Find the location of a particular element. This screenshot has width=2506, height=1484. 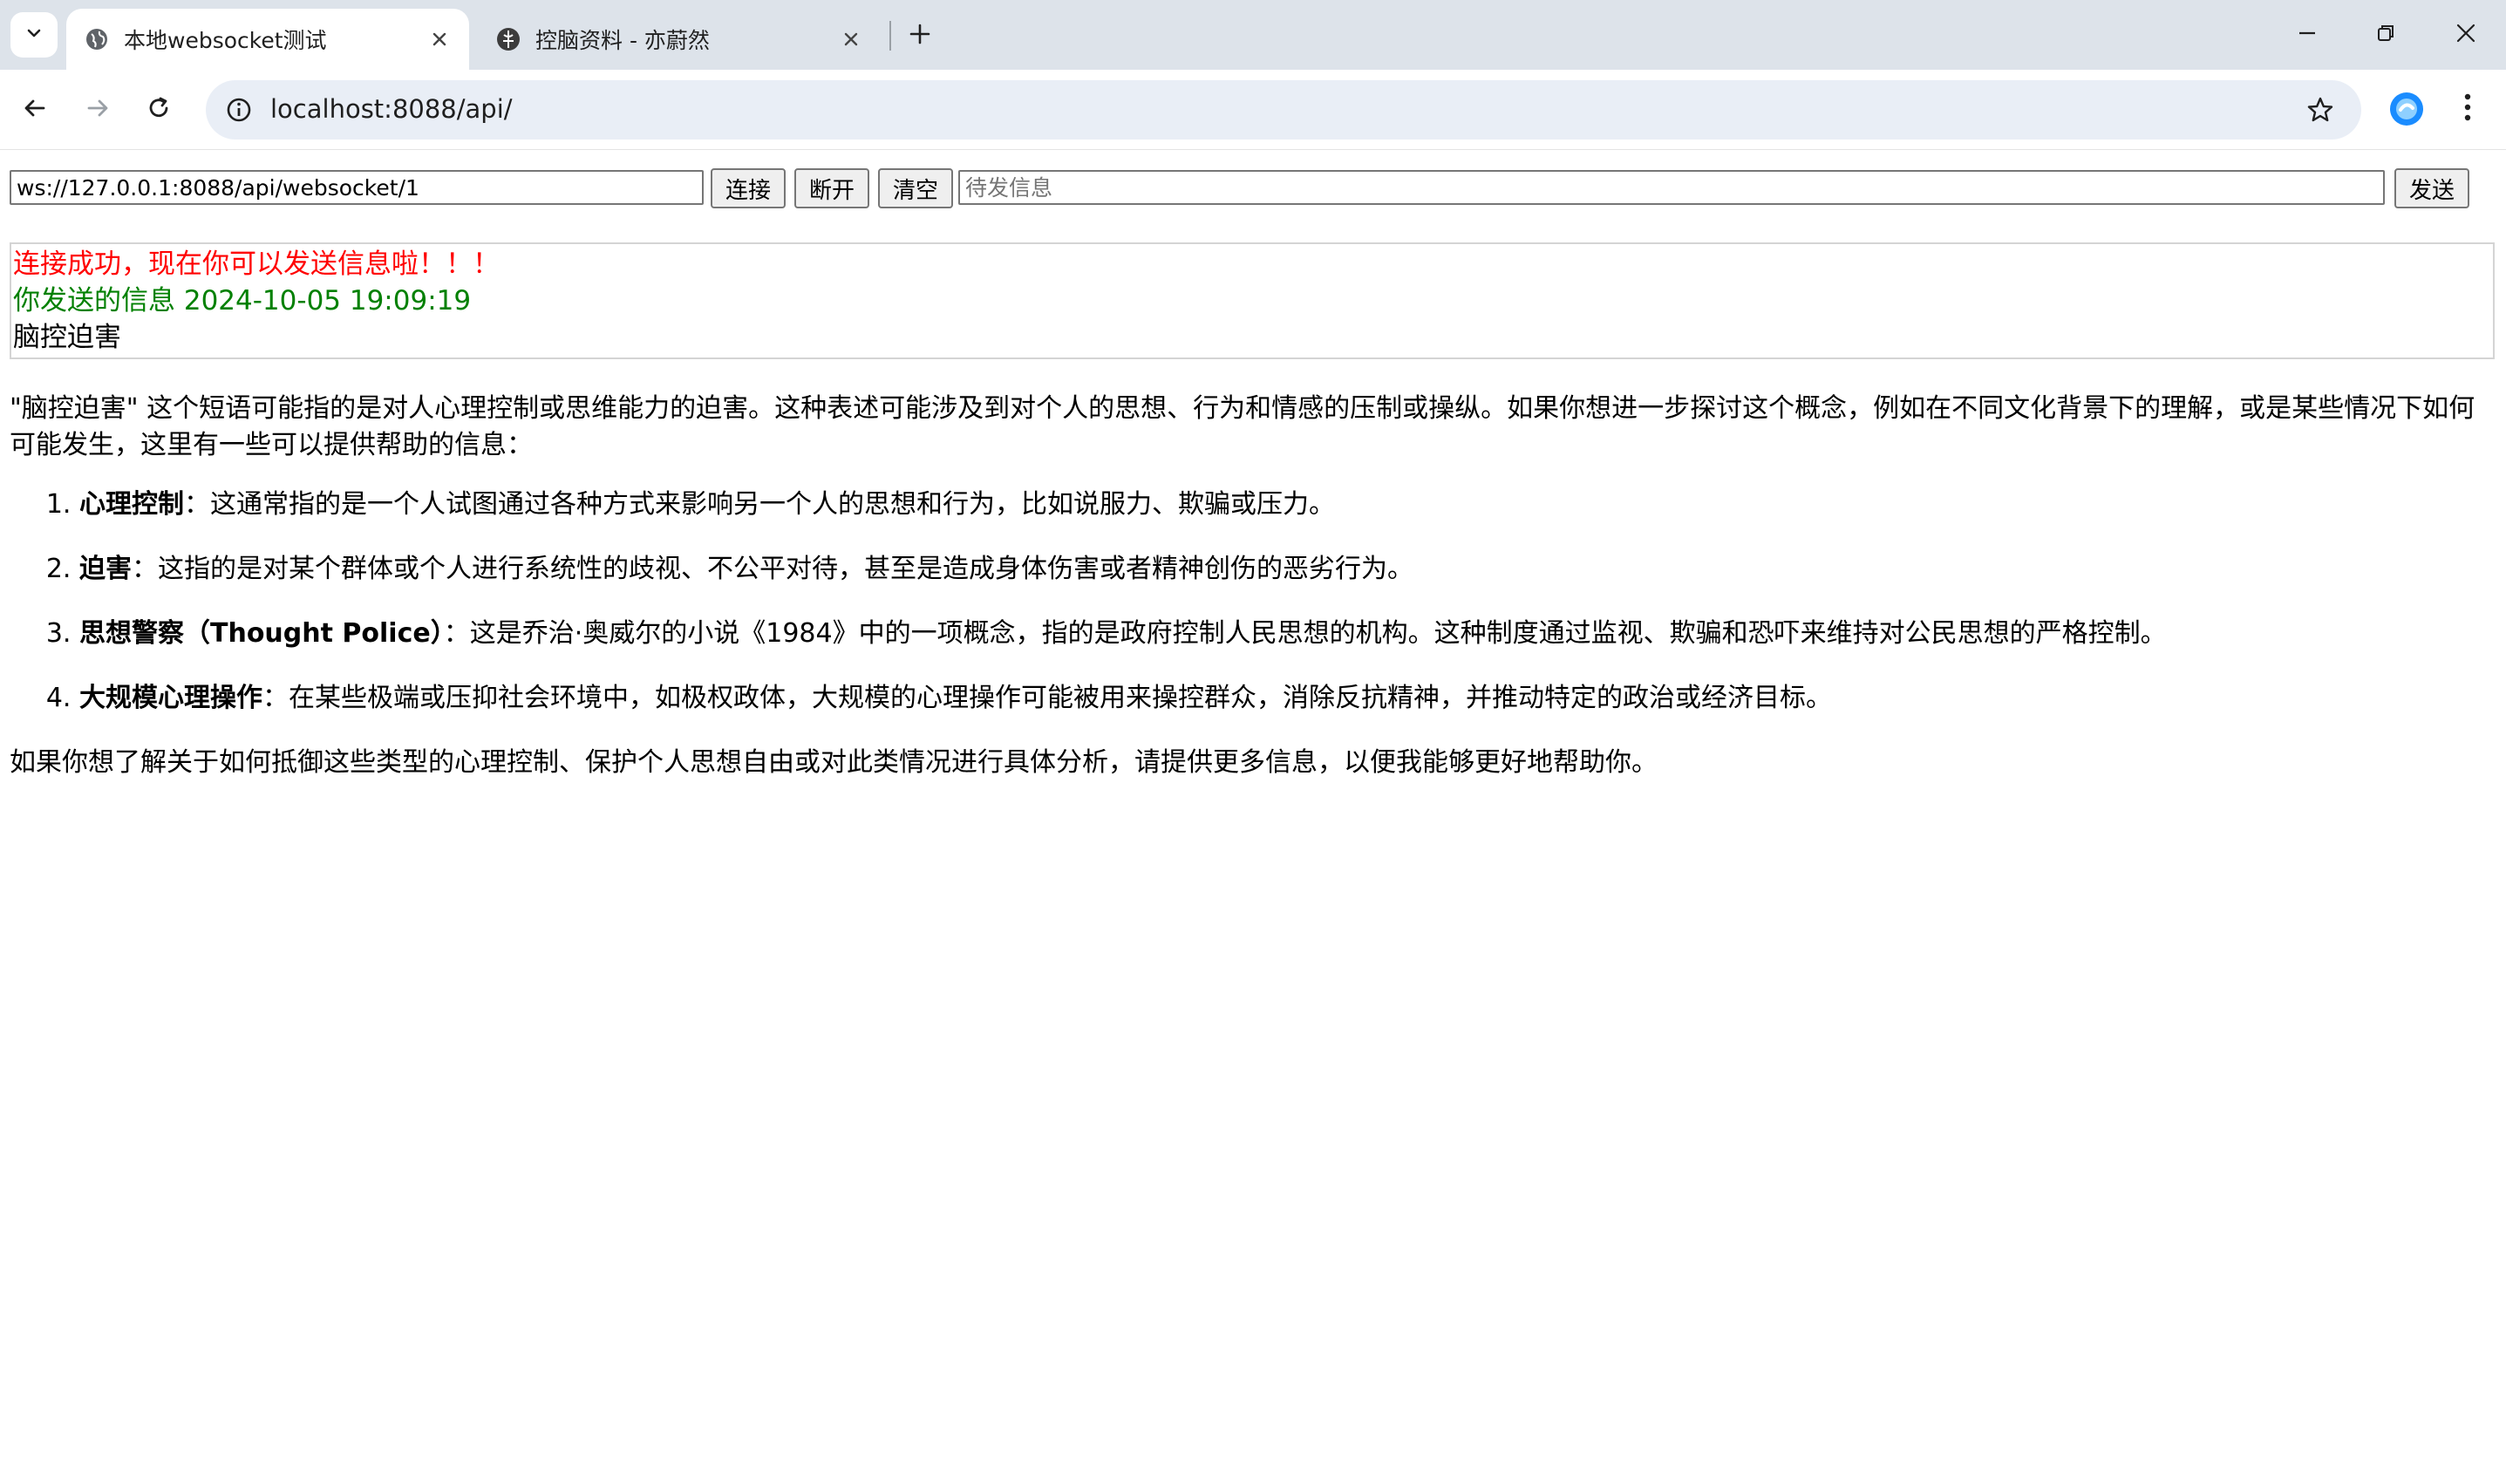

websocket-controls: 连接 断开 清空 发送 is located at coordinates (1253, 187).